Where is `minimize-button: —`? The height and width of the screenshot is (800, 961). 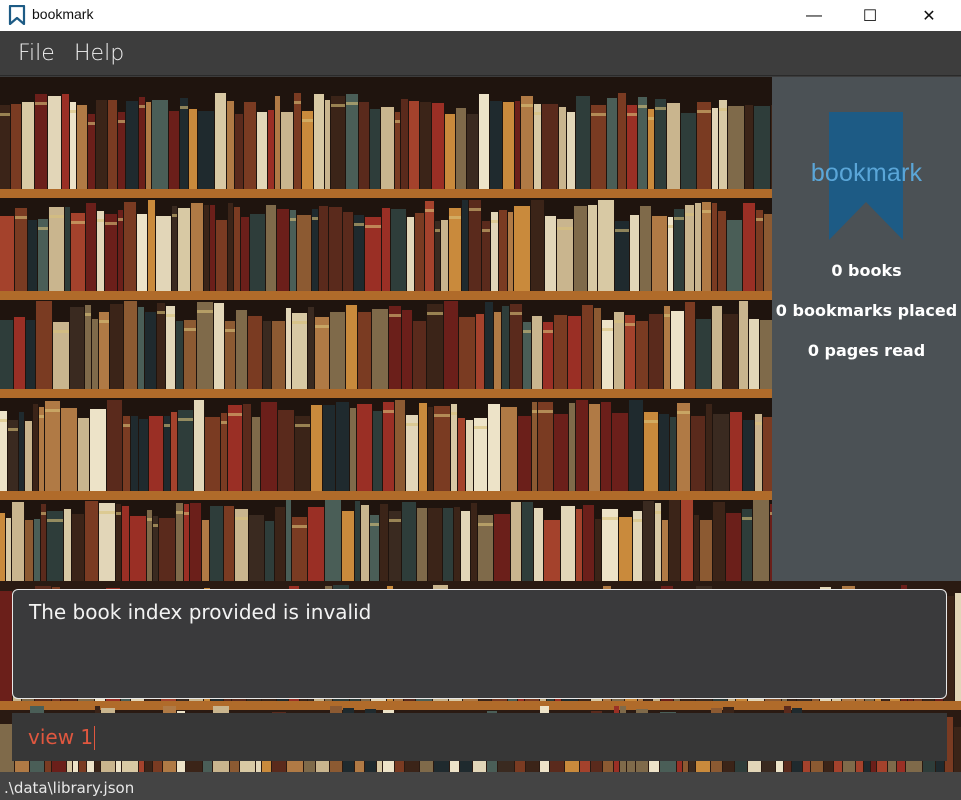 minimize-button: — is located at coordinates (814, 15).